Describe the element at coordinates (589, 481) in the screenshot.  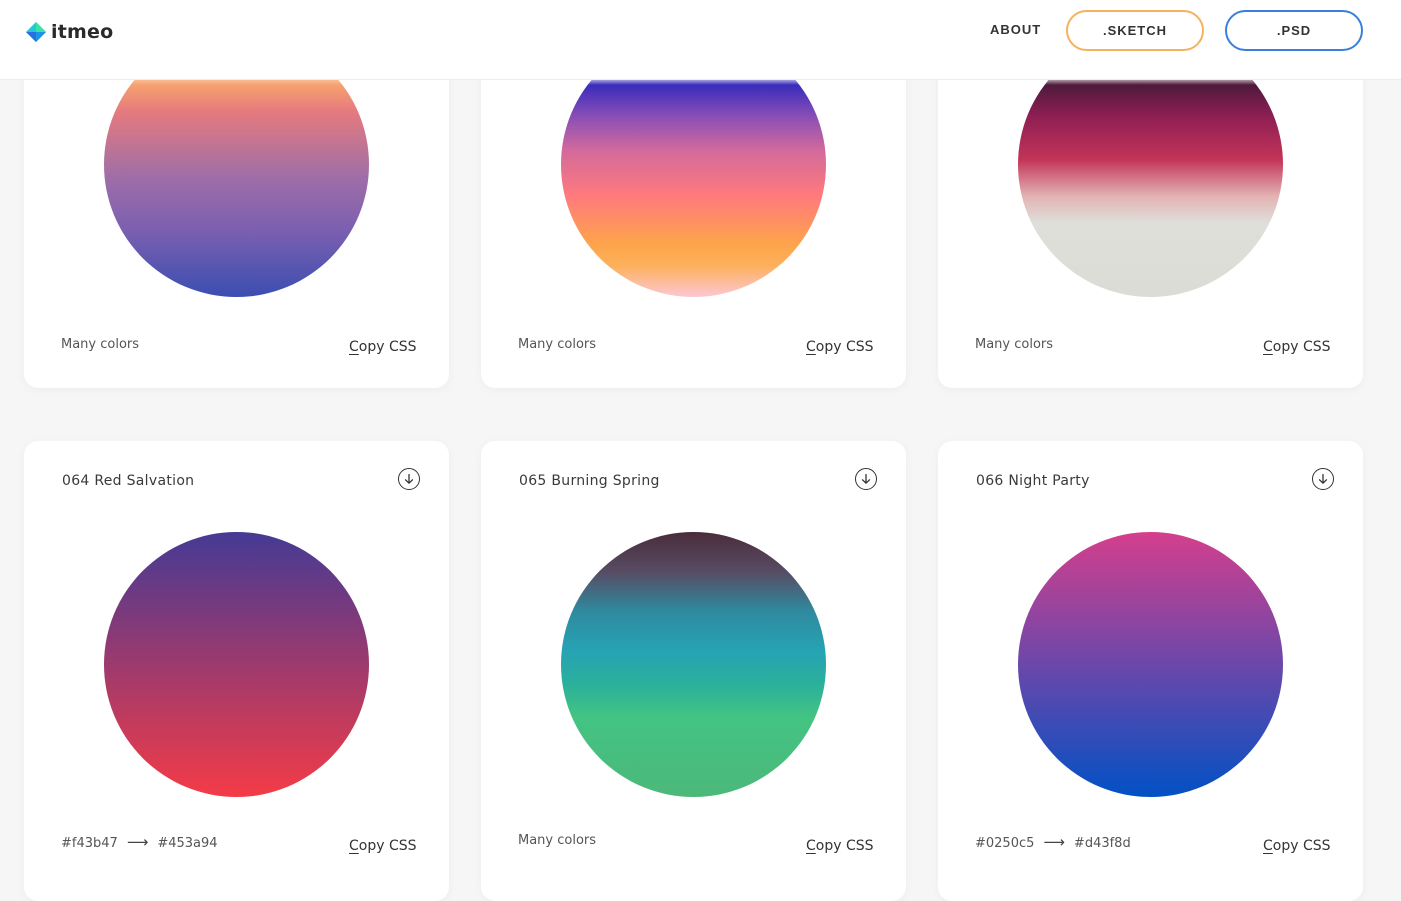
I see `gradient-title: 065 Burning Spring` at that location.